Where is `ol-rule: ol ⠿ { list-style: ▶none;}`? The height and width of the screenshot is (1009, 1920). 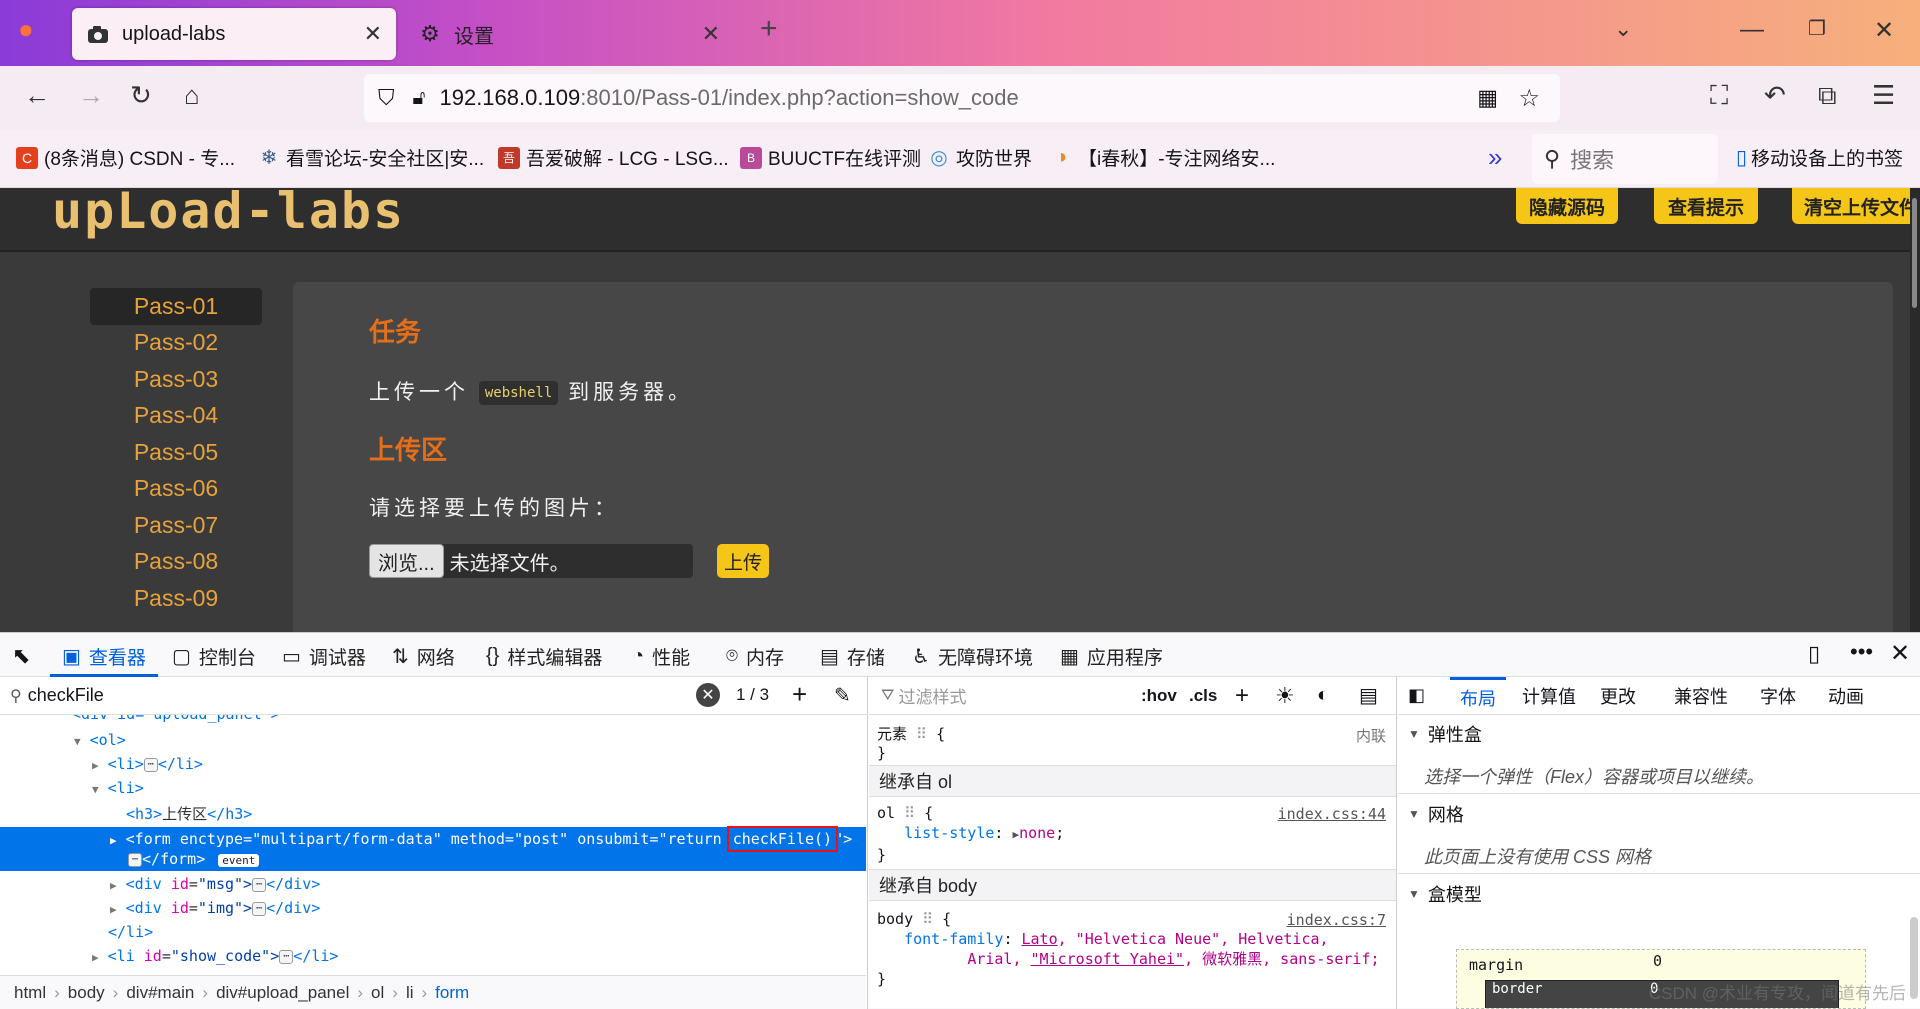 ol-rule: ol ⠿ { list-style: ▶none;} is located at coordinates (970, 834).